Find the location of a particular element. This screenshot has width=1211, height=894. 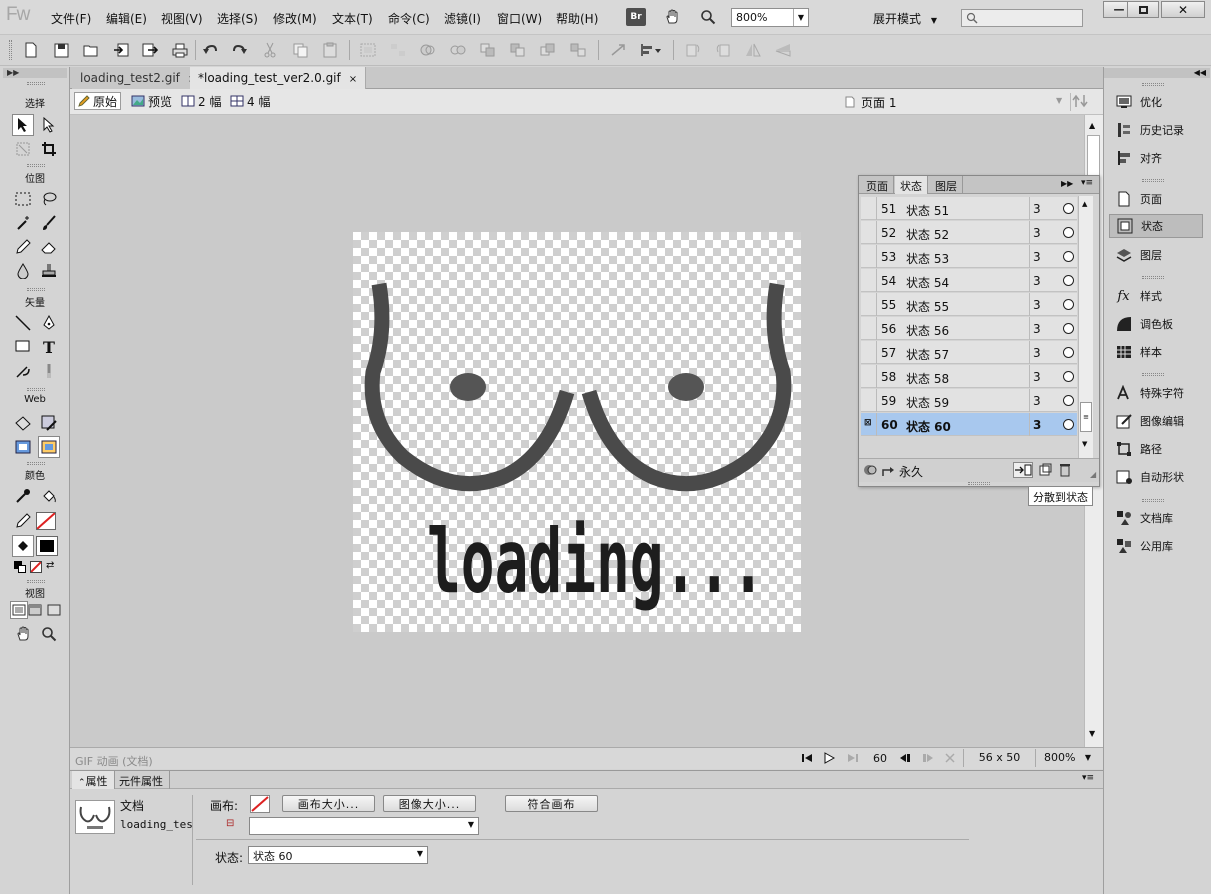

play-icon is located at coordinates (829, 758).